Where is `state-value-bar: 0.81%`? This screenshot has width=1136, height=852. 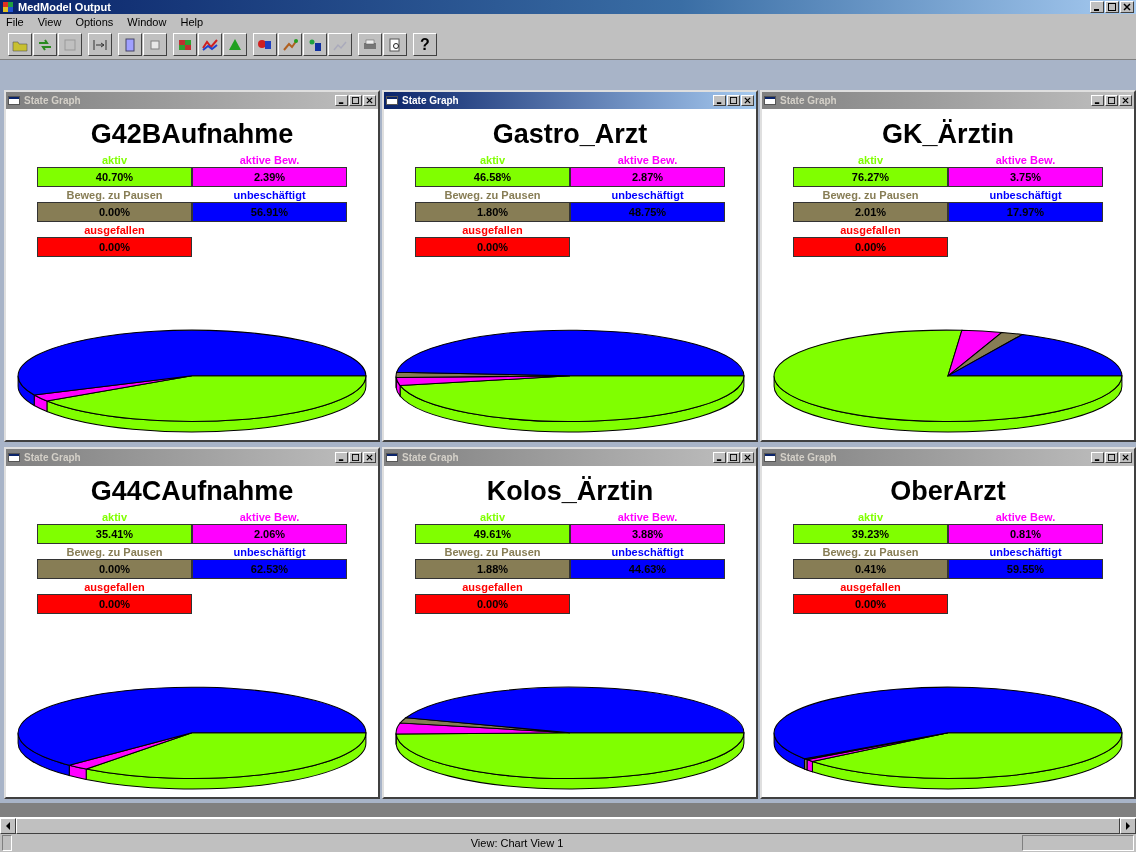 state-value-bar: 0.81% is located at coordinates (1025, 534).